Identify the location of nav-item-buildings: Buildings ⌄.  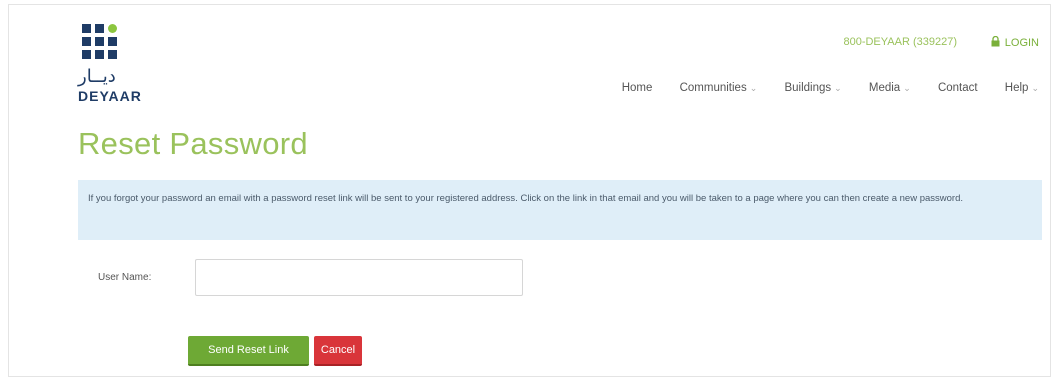
(812, 88).